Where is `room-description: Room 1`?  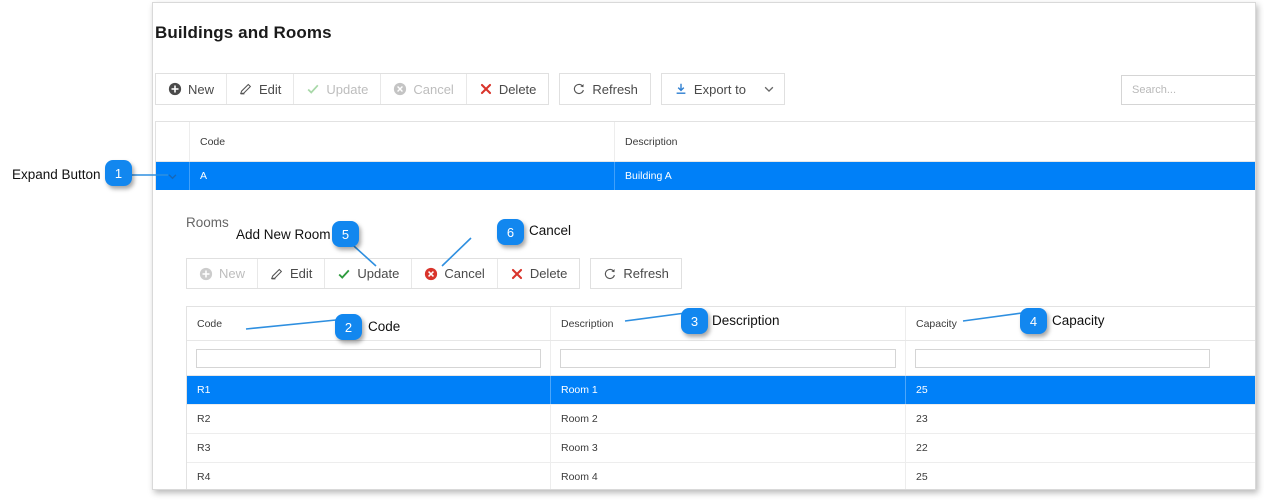 room-description: Room 1 is located at coordinates (728, 390).